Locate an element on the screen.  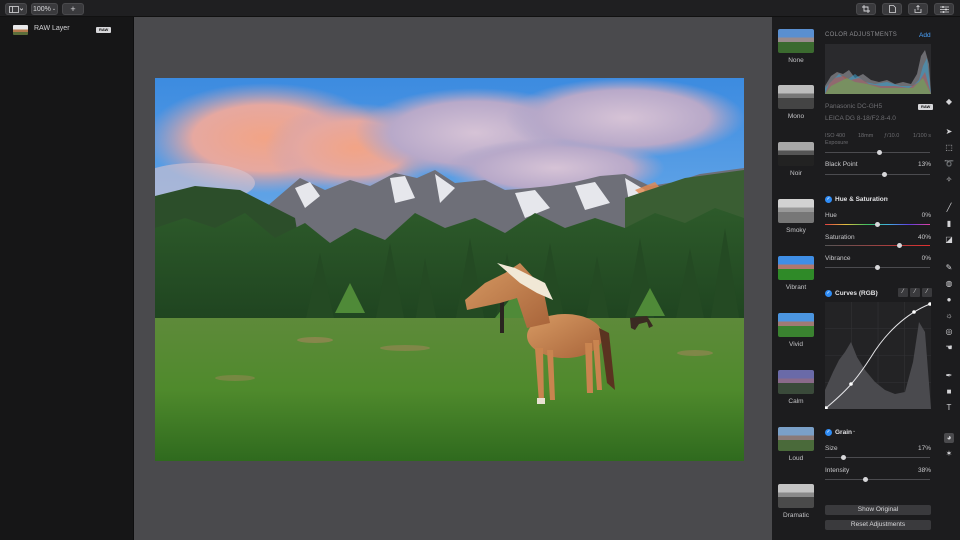
preset-calm: Calm is located at coordinates (796, 387).